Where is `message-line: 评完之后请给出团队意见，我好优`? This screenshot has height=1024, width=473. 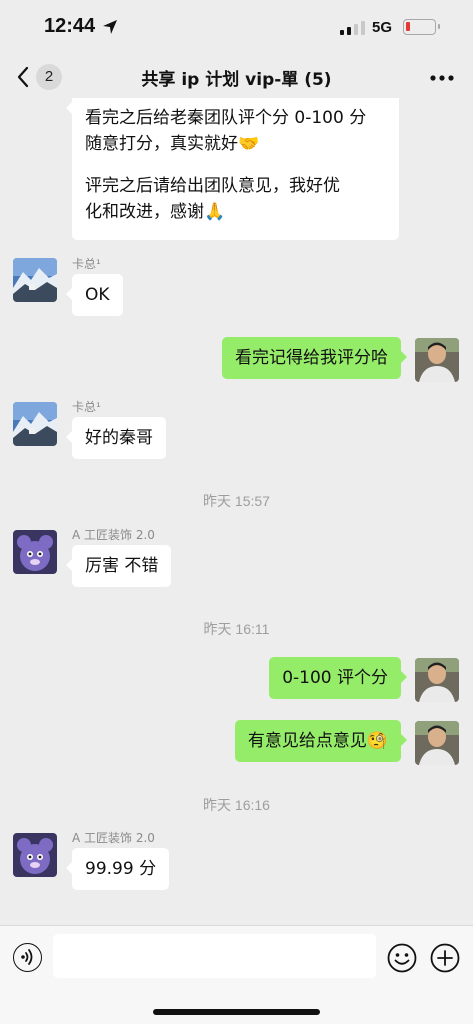 message-line: 评完之后请给出团队意见，我好优 is located at coordinates (212, 186).